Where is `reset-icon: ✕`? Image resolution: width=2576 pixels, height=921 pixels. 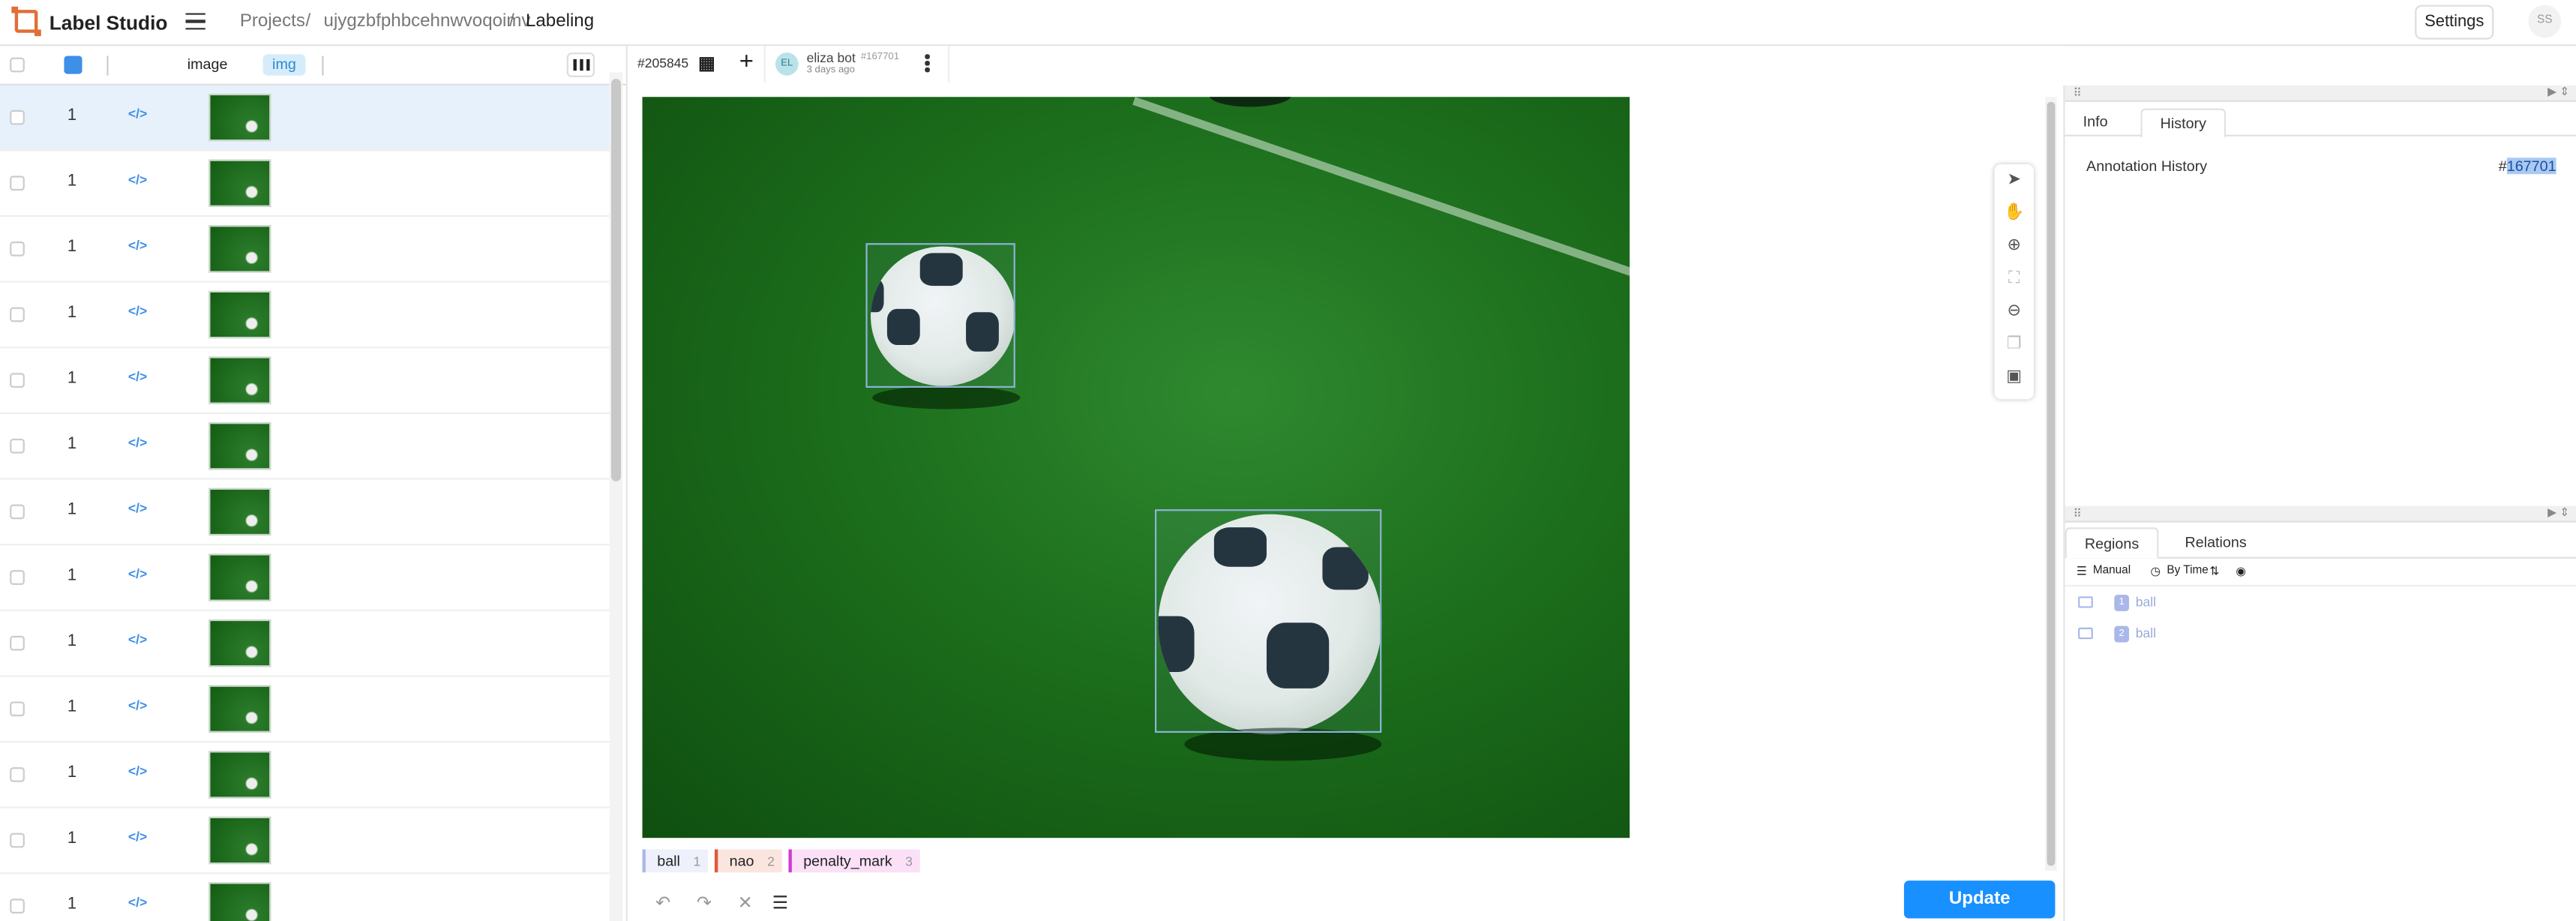 reset-icon: ✕ is located at coordinates (745, 903).